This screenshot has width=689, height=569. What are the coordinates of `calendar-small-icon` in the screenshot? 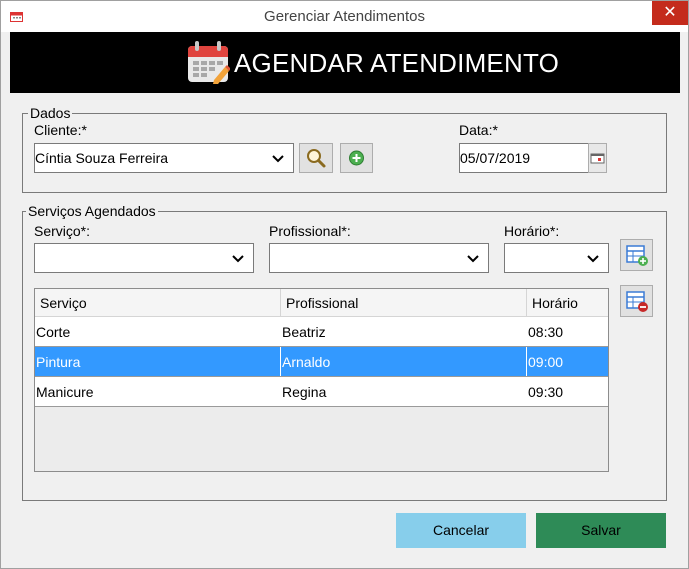 It's located at (597, 158).